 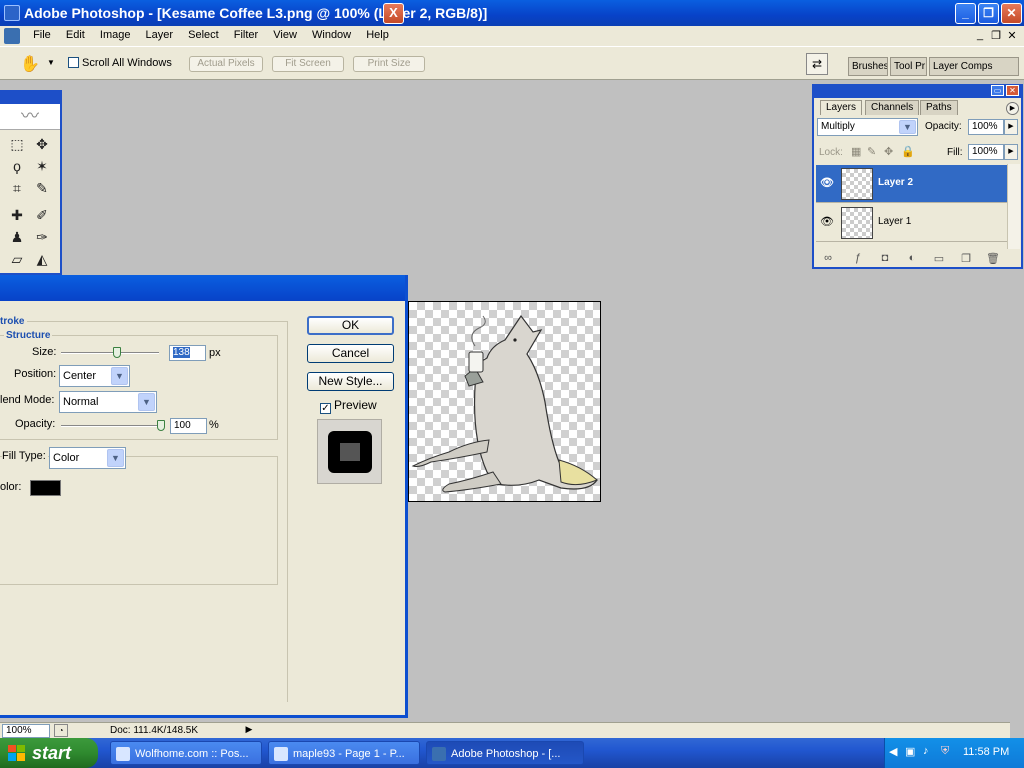 What do you see at coordinates (12, 36) in the screenshot?
I see `document-icon` at bounding box center [12, 36].